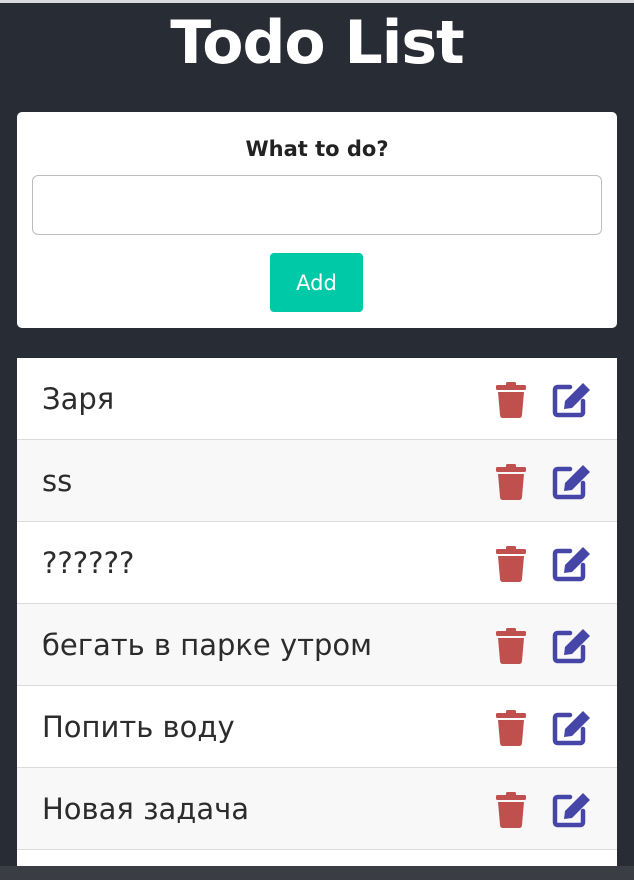 Image resolution: width=634 pixels, height=880 pixels. I want to click on todo-text: бегать в парке утром, so click(207, 645).